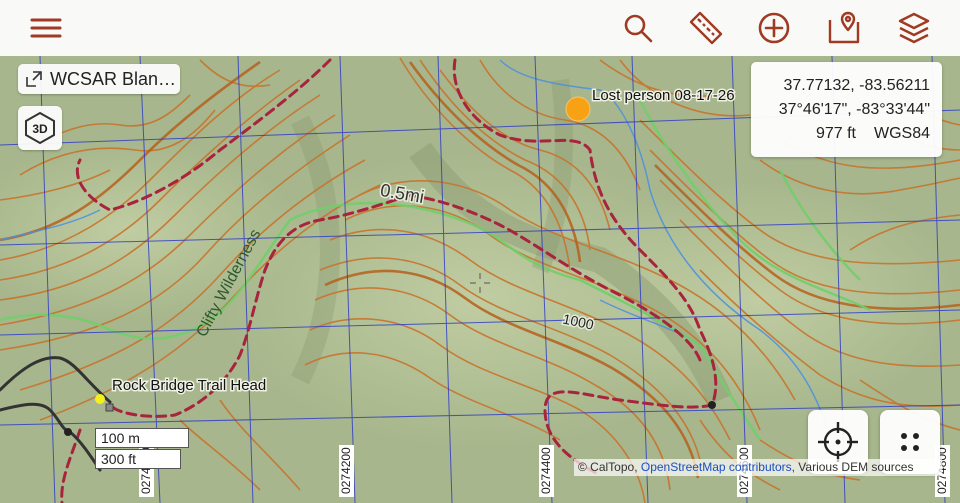 The image size is (960, 503). What do you see at coordinates (706, 28) in the screenshot?
I see `ruler-icon` at bounding box center [706, 28].